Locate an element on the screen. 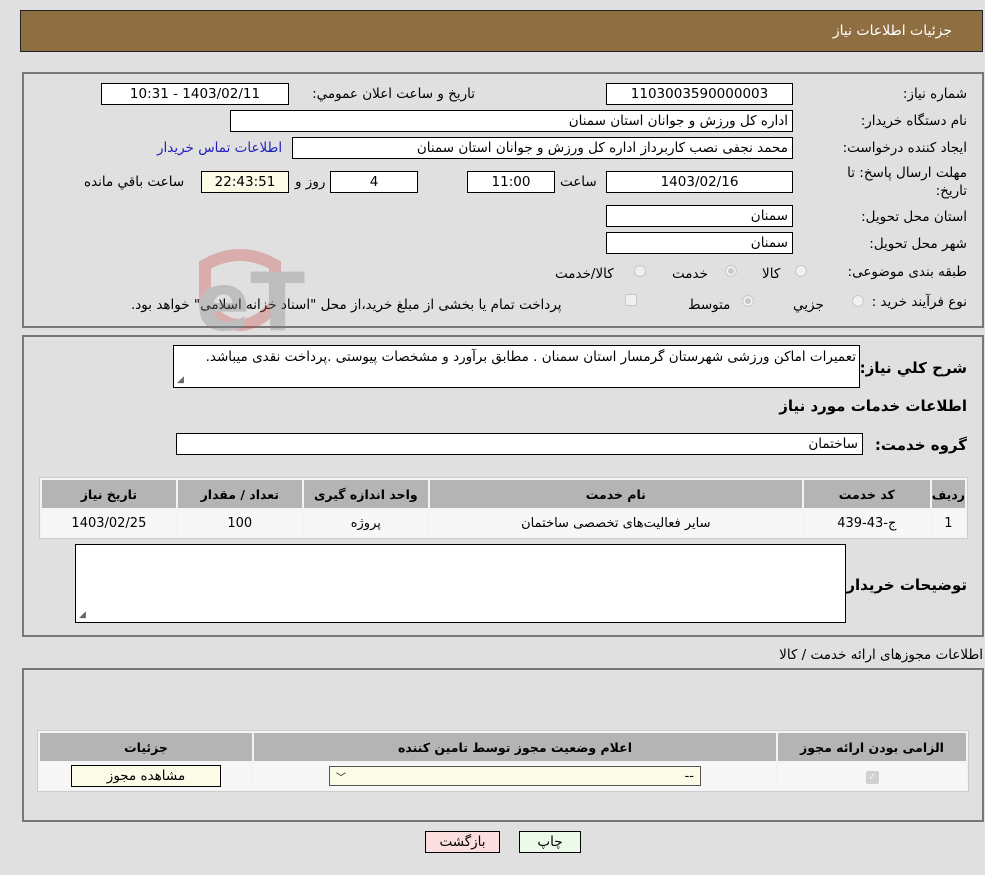  buyer-org-label: نام دستگاه خريدار: is located at coordinates (913, 121).